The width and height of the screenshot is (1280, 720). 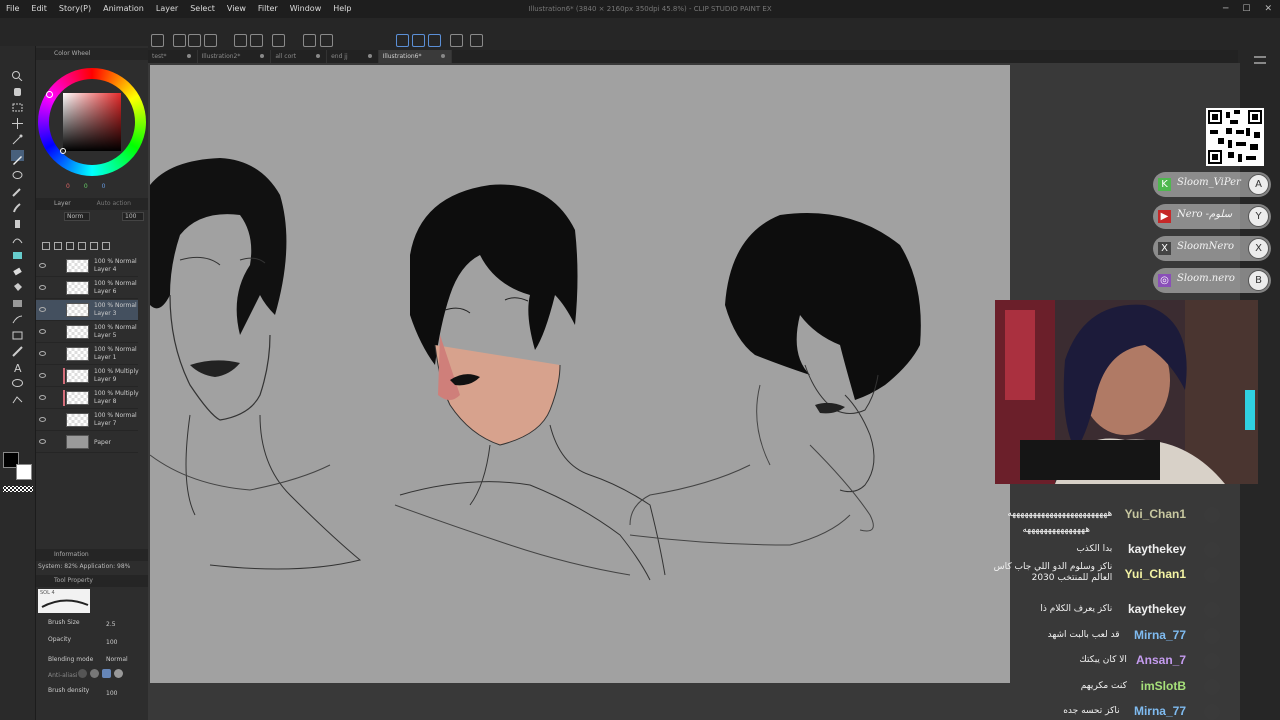 I want to click on save-icon, so click(x=210, y=40).